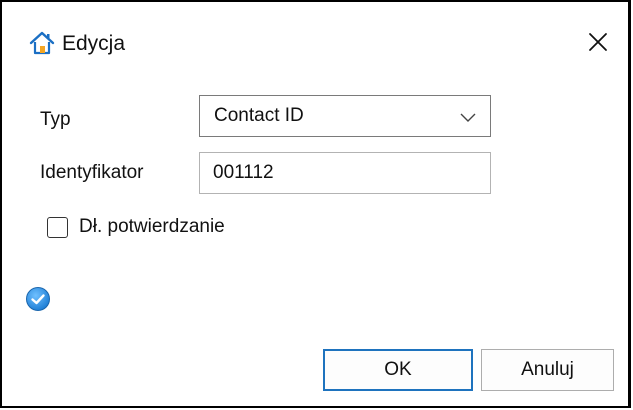 The image size is (633, 410). Describe the element at coordinates (94, 43) in the screenshot. I see `window-title: Edycja` at that location.